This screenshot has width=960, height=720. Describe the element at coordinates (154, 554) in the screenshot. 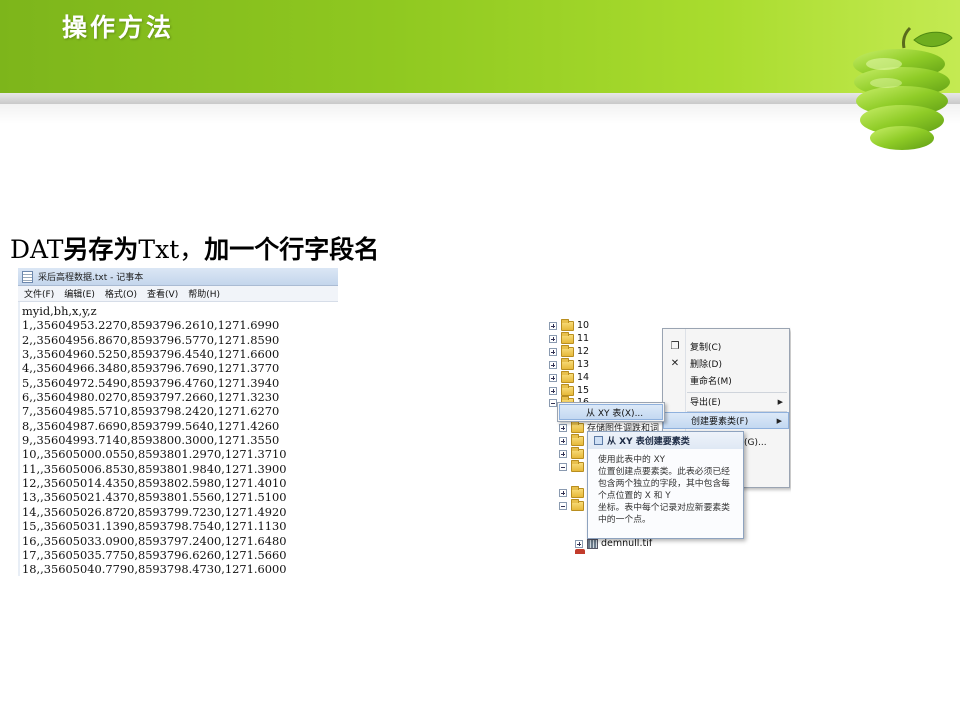

I see `text-line: 17,,35605035.7750,8593796.6260,1271.5660` at that location.